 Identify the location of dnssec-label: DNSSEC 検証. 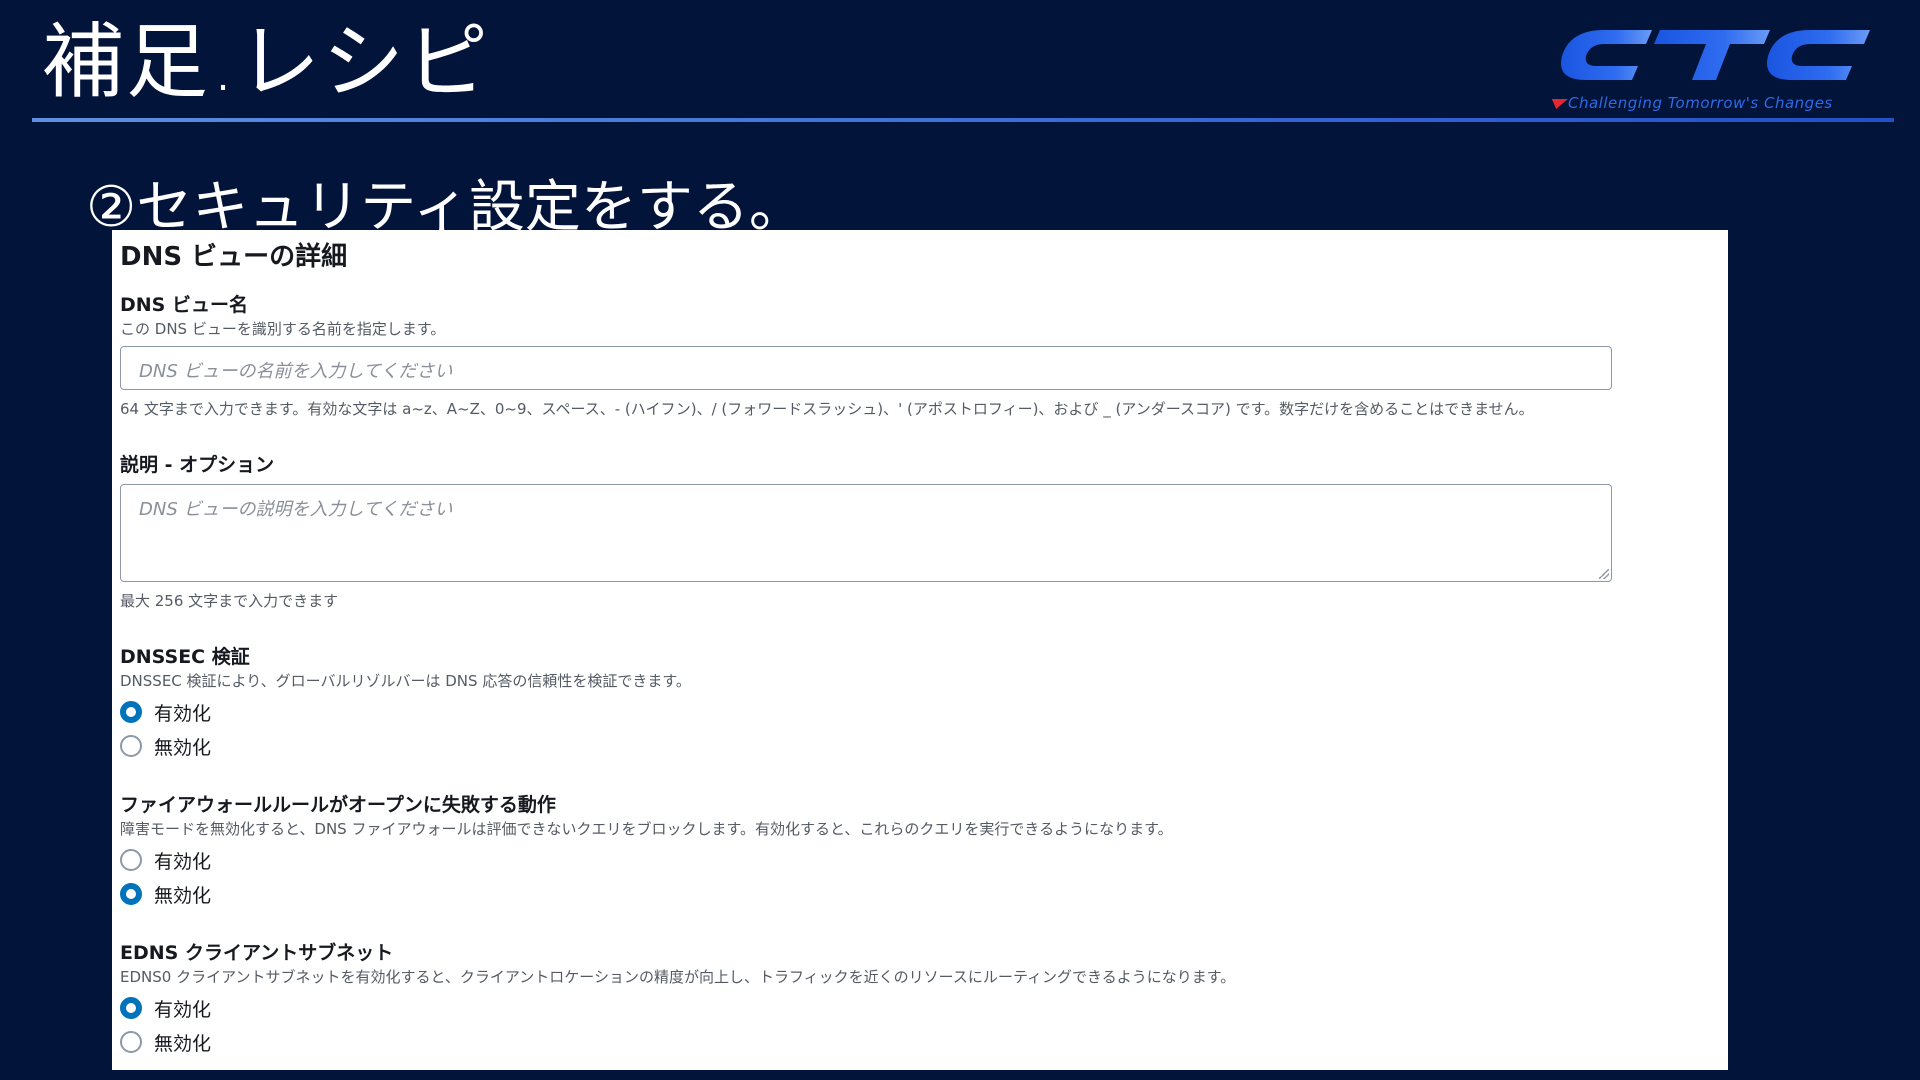
(185, 657).